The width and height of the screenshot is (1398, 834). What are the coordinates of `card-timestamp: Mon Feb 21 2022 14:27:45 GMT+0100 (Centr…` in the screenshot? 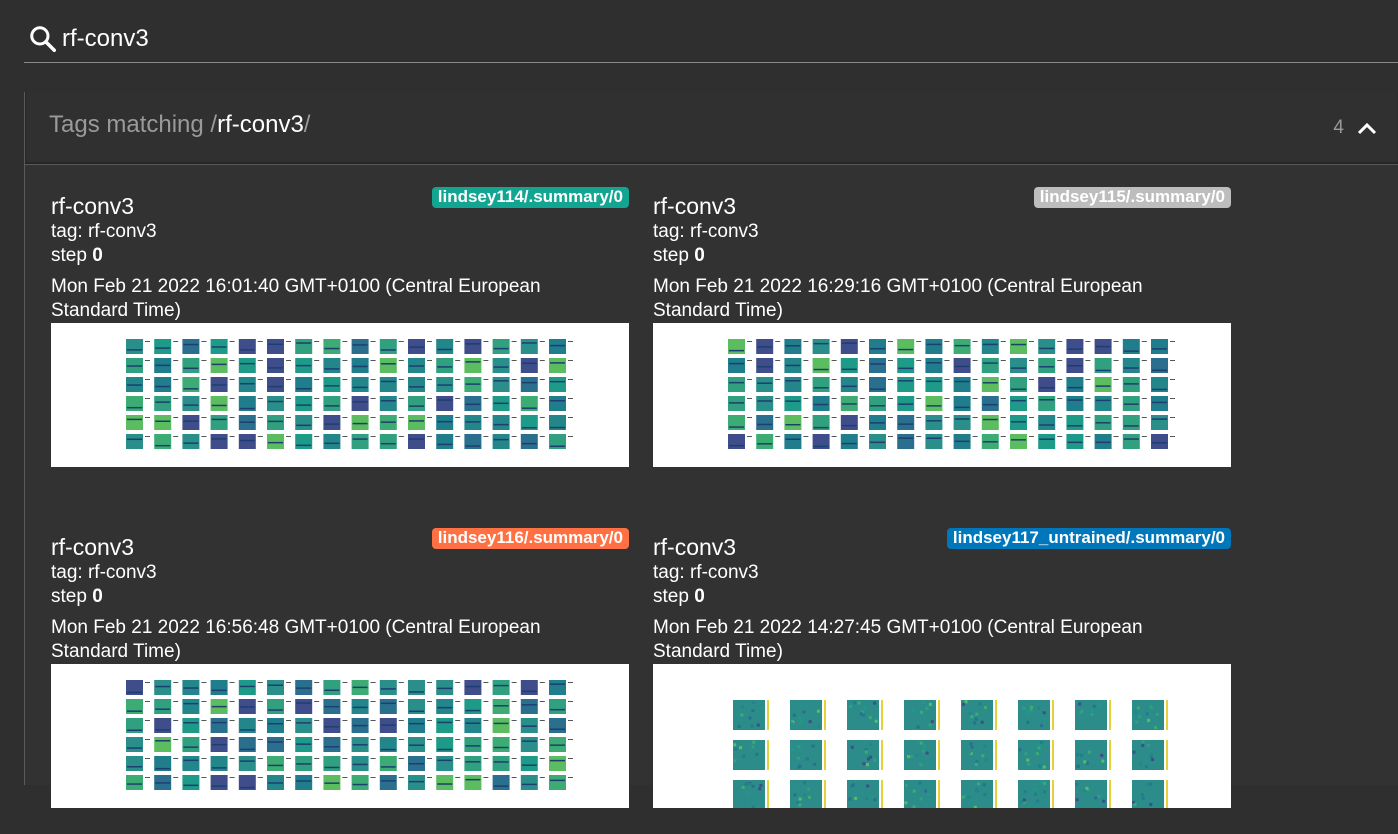 It's located at (898, 639).